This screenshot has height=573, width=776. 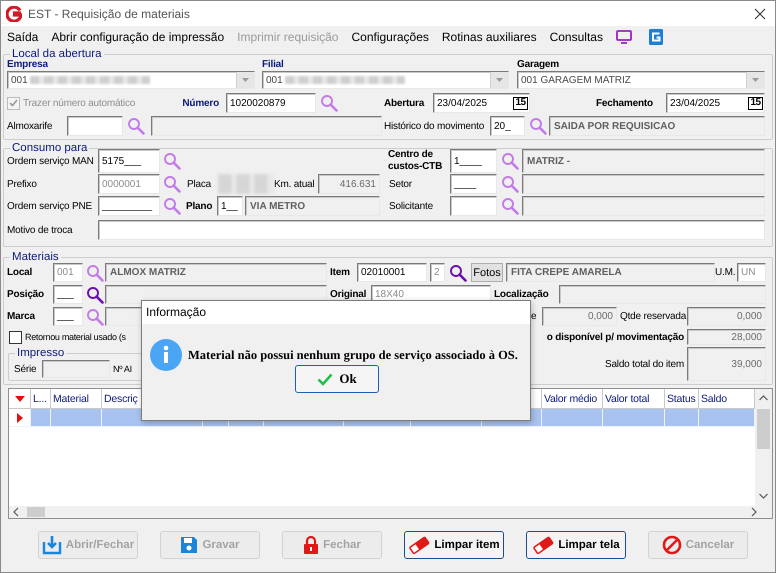 I want to click on input-field: 20_, so click(x=507, y=126).